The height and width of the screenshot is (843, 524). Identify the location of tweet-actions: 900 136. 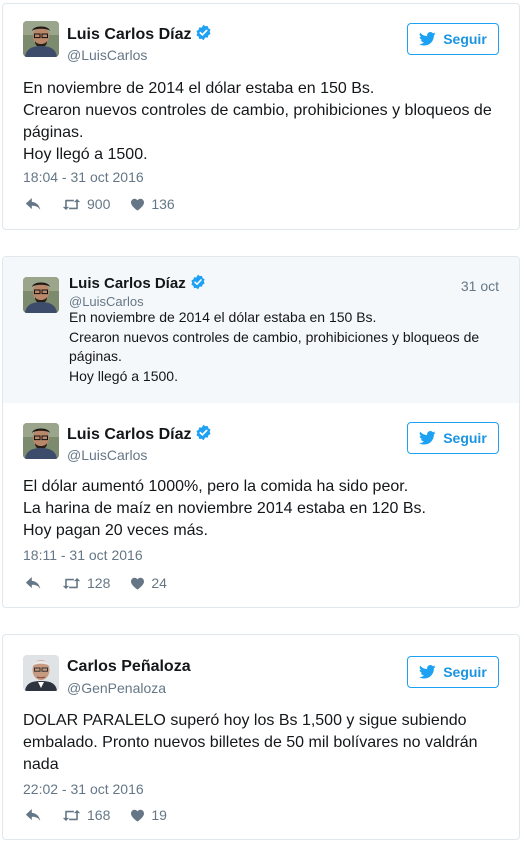
(110, 204).